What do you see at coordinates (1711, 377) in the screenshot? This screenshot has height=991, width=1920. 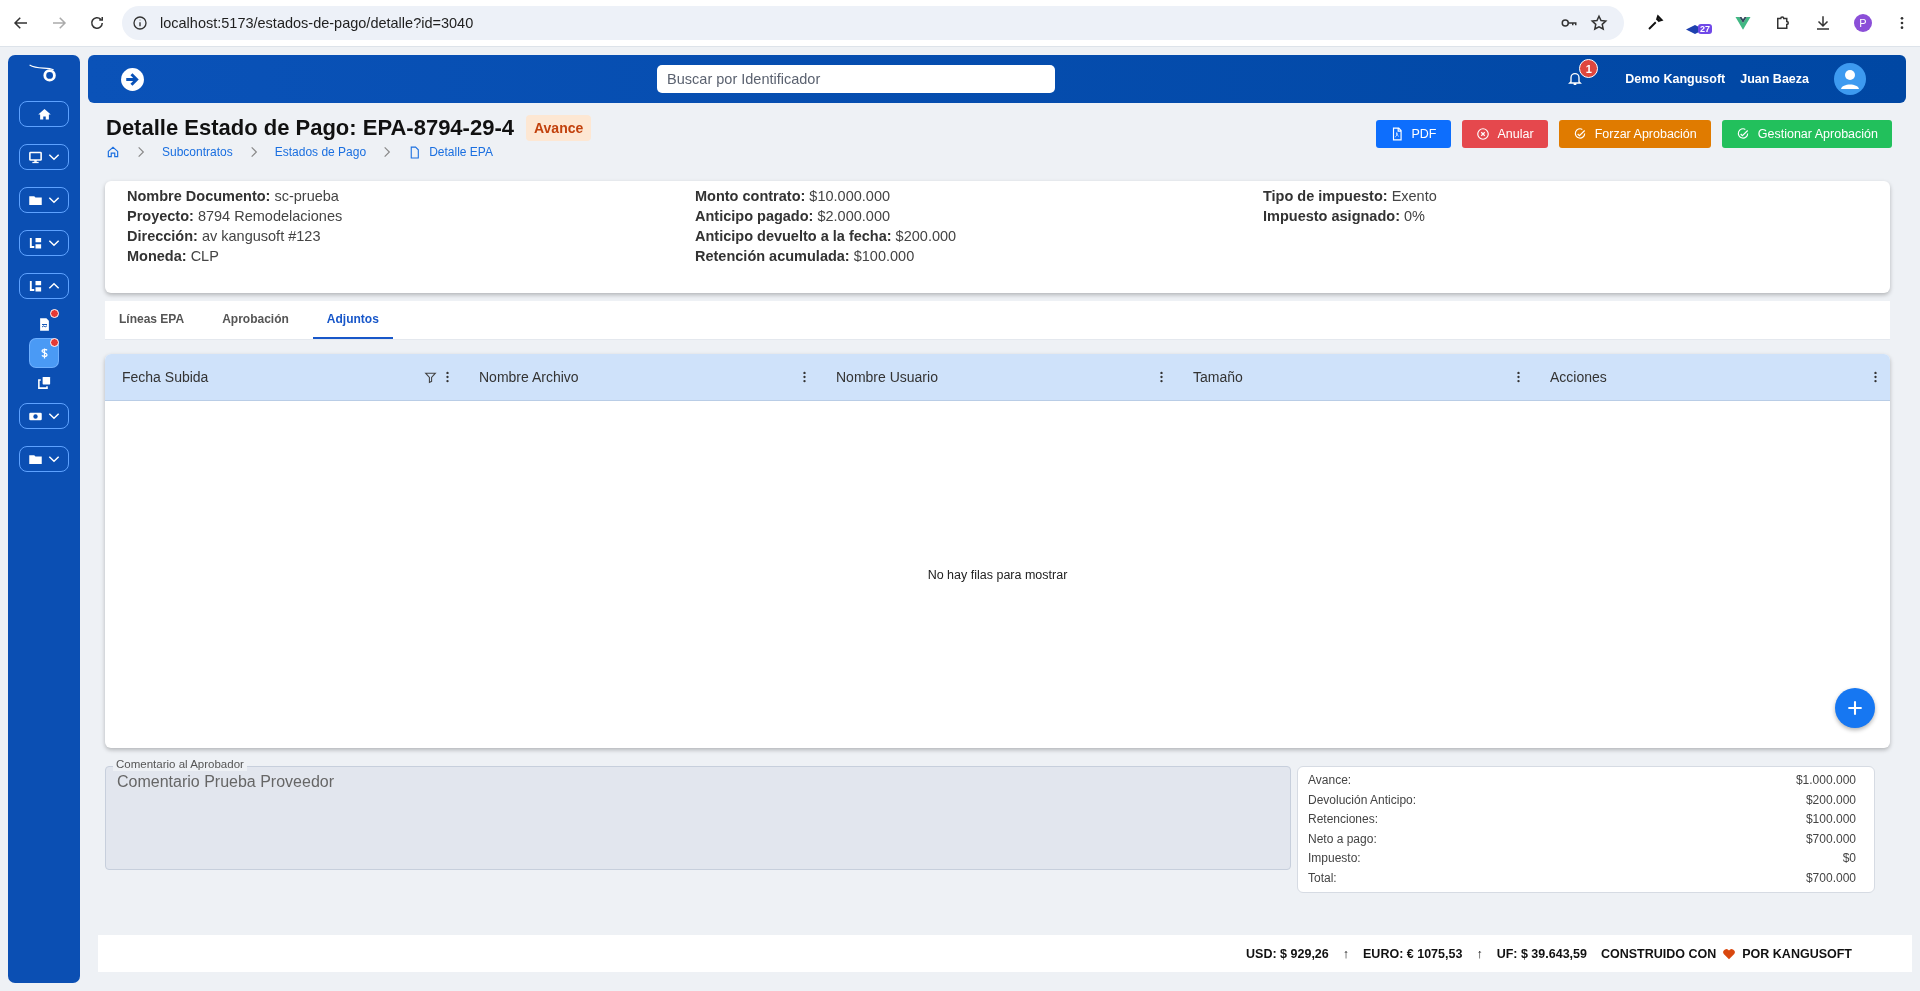 I see `column-header: Acciones` at bounding box center [1711, 377].